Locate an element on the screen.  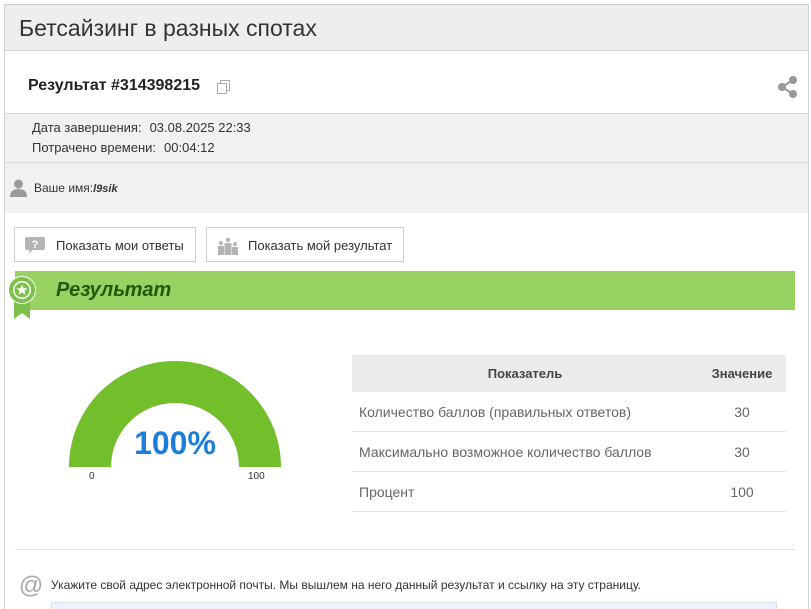
row-name: Максимально возможное количество баллов is located at coordinates (525, 451).